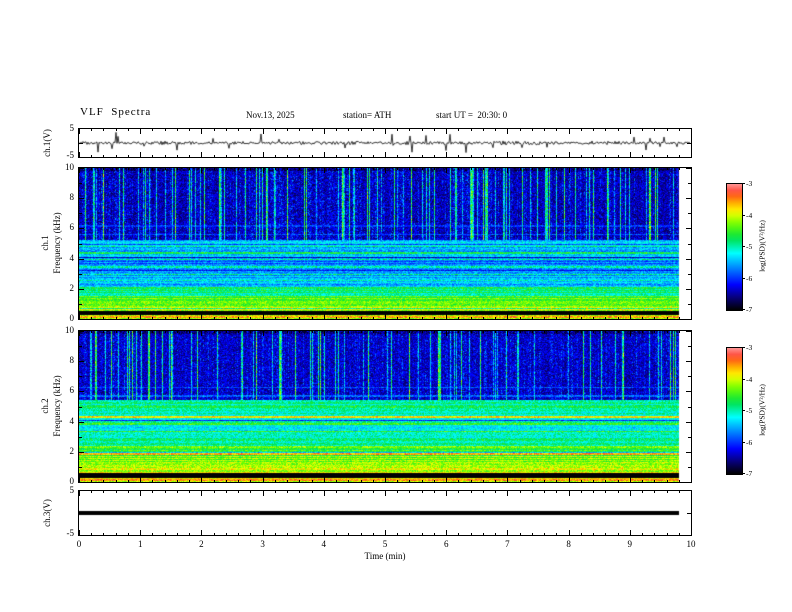  What do you see at coordinates (79, 544) in the screenshot?
I see `x-tick-label: 0` at bounding box center [79, 544].